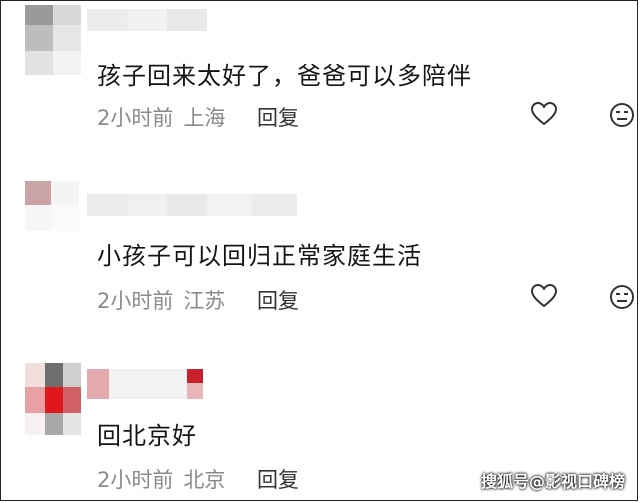  Describe the element at coordinates (204, 301) in the screenshot. I see `comment-location: 江苏` at that location.